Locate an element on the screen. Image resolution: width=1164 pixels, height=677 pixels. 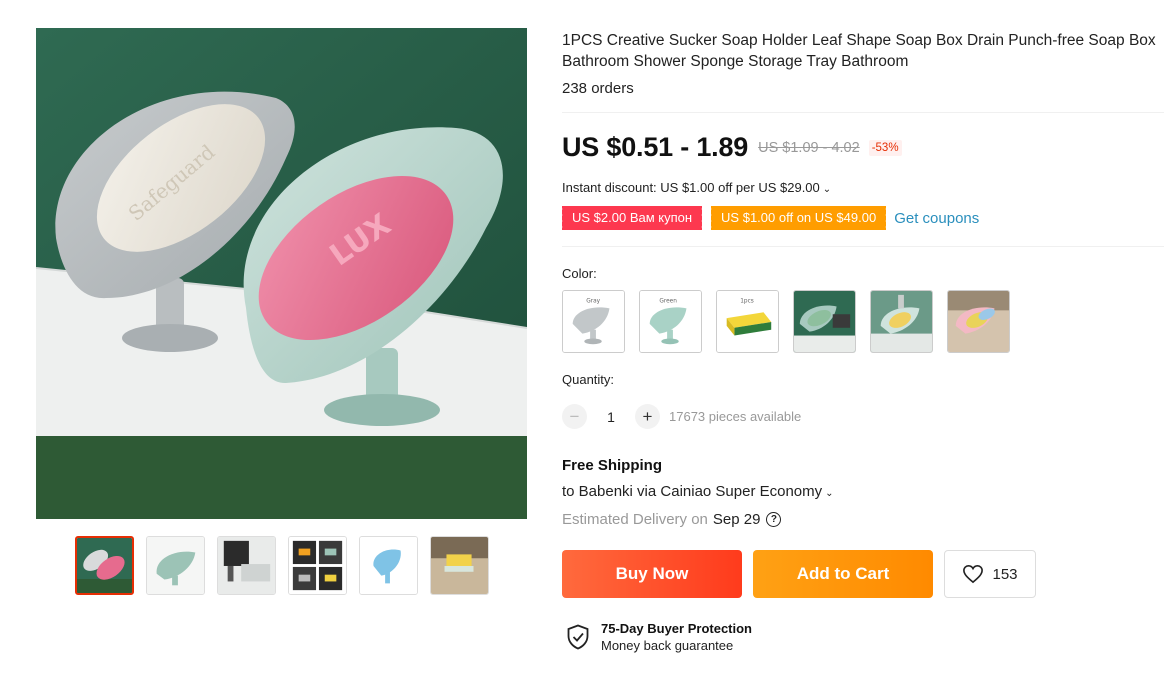
thumb-sponge-tray-icon is located at coordinates (459, 565).